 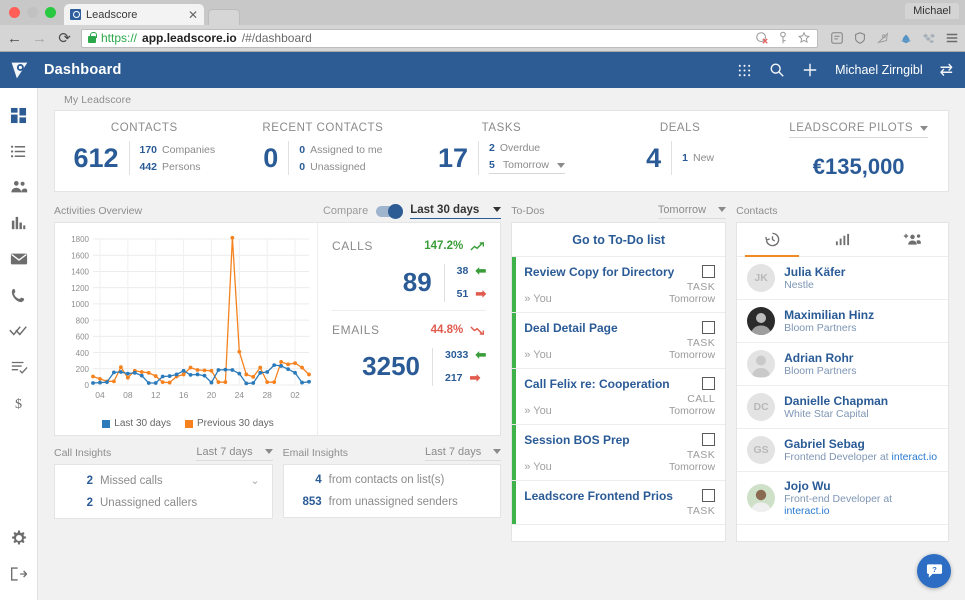 What do you see at coordinates (501, 151) in the screenshot?
I see `kpi-tasks: TASKS 17 2 Overdue 5 Tomorrow` at bounding box center [501, 151].